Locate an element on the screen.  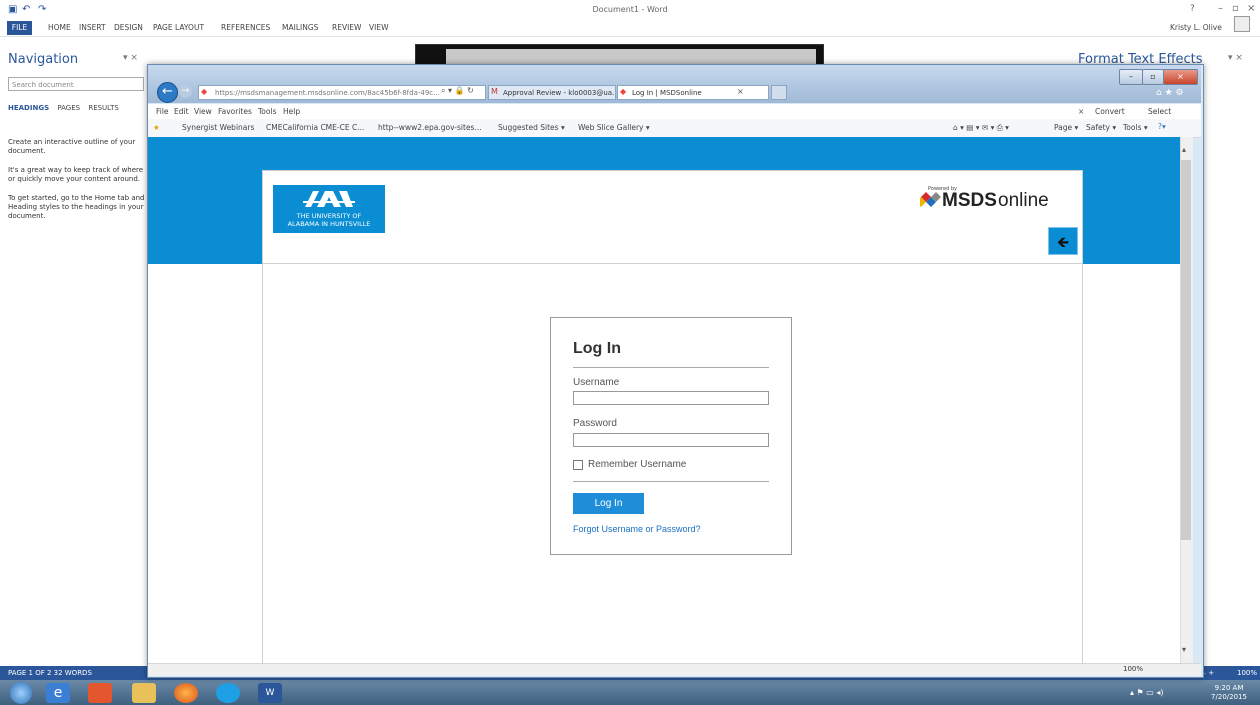
tab-review: REVIEW is located at coordinates (346, 27).